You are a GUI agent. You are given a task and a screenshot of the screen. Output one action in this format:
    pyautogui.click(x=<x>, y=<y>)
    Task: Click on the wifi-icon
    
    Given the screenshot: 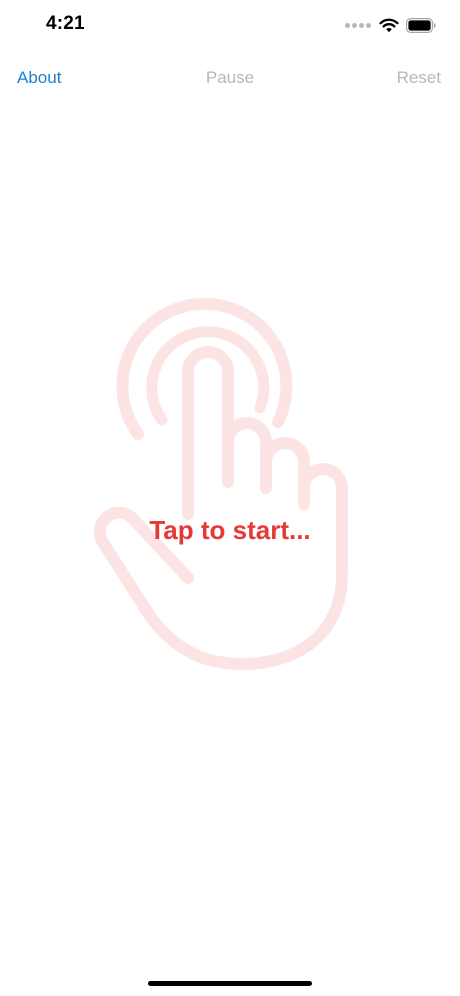 What is the action you would take?
    pyautogui.click(x=389, y=25)
    